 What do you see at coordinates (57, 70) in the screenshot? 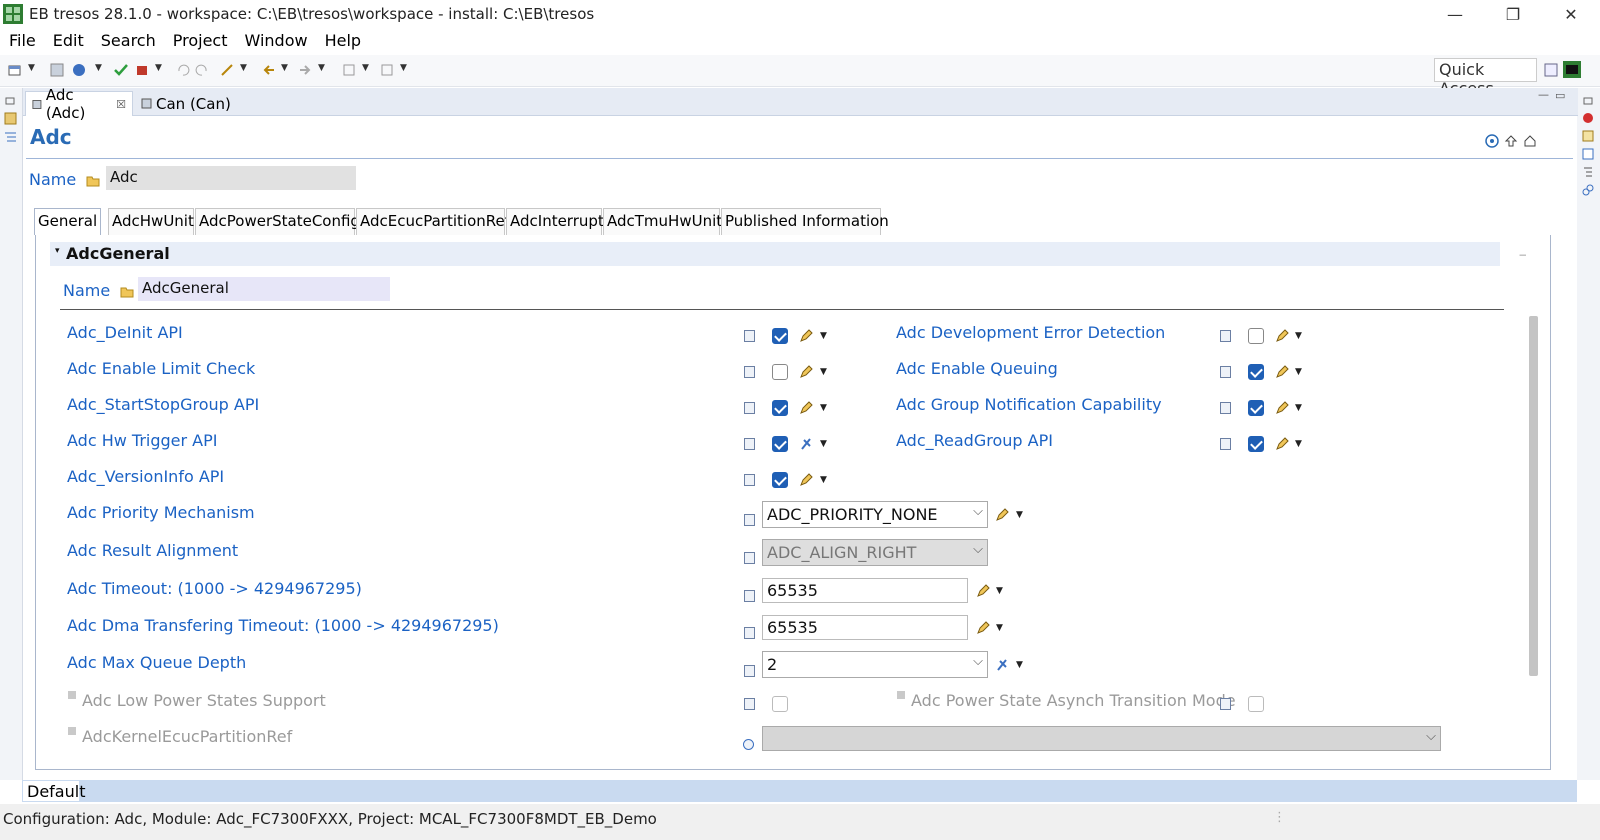
I see `save-icon` at bounding box center [57, 70].